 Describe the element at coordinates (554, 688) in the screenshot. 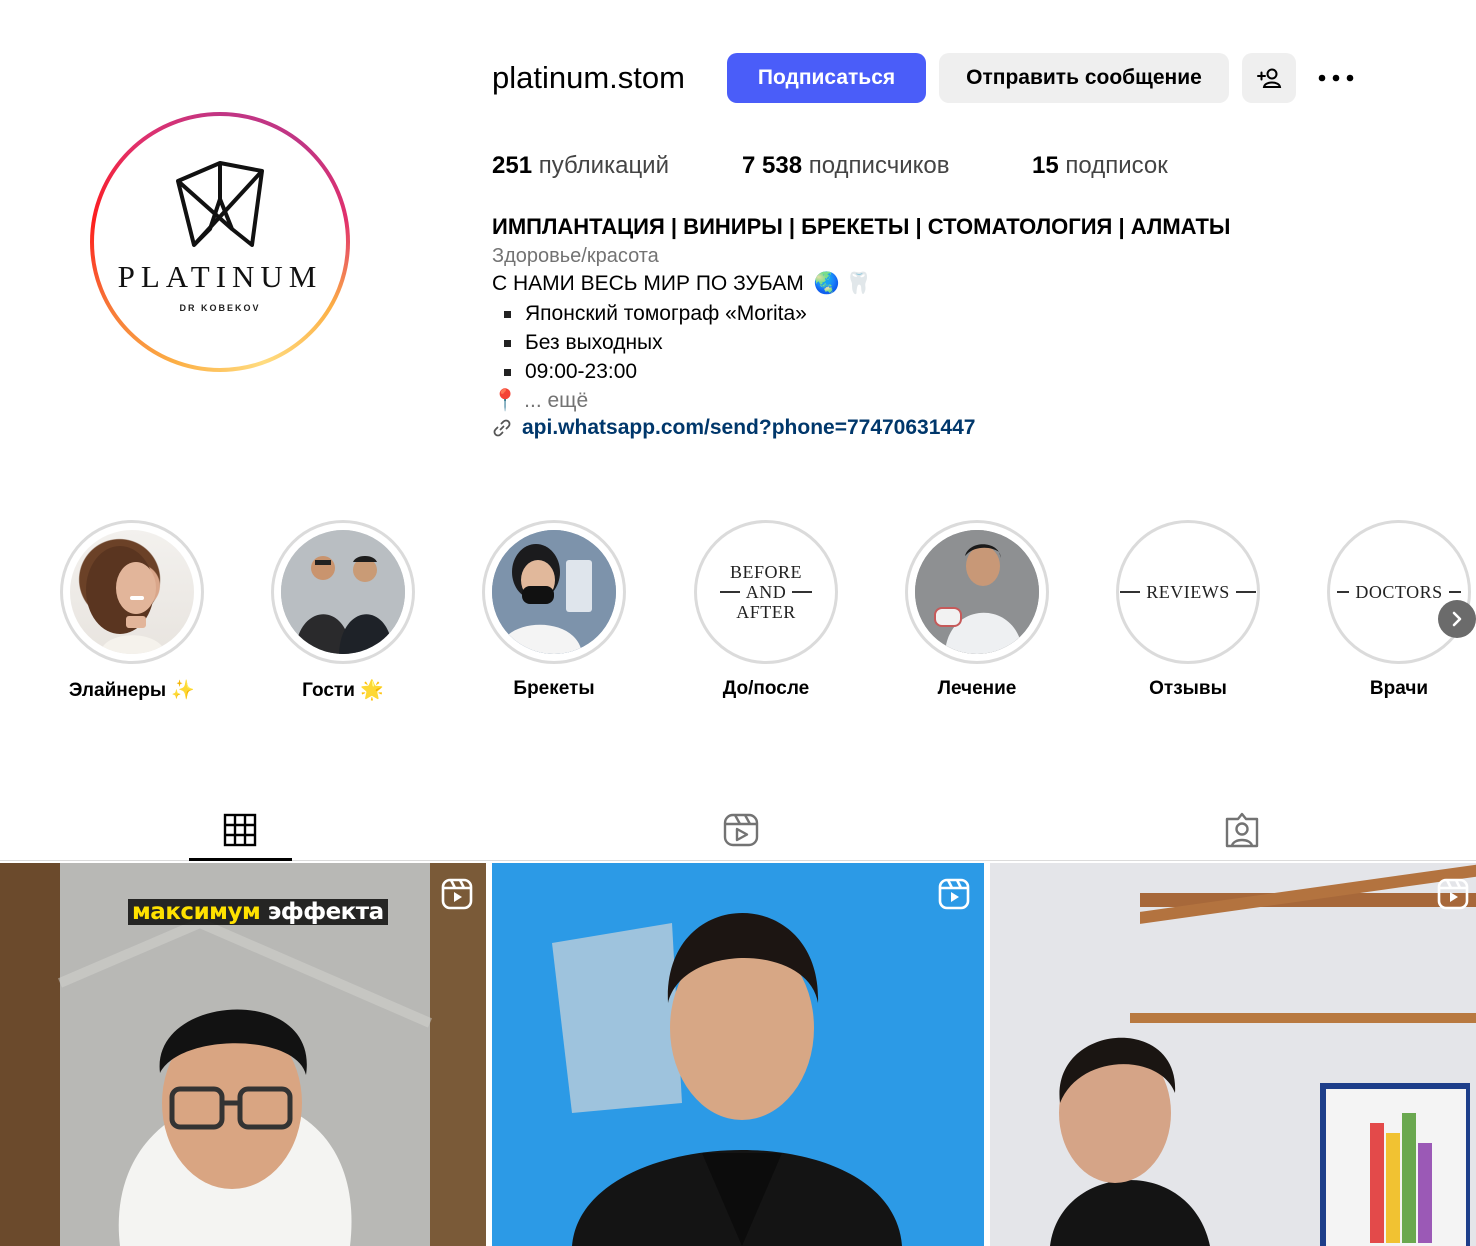

I see `highlight-label: Брекеты` at that location.